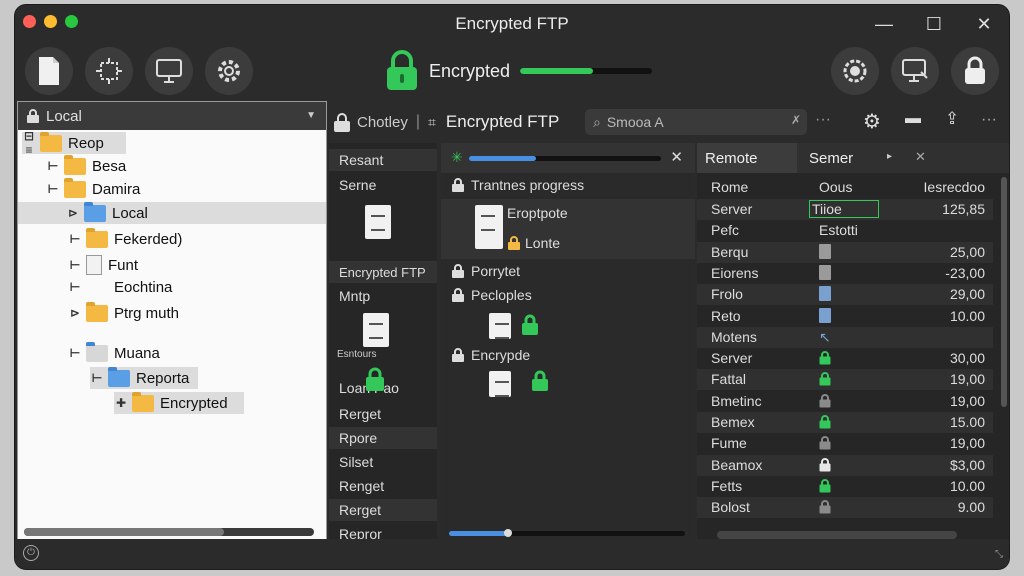  I want to click on local-horizontal-scrollbar, so click(169, 532).